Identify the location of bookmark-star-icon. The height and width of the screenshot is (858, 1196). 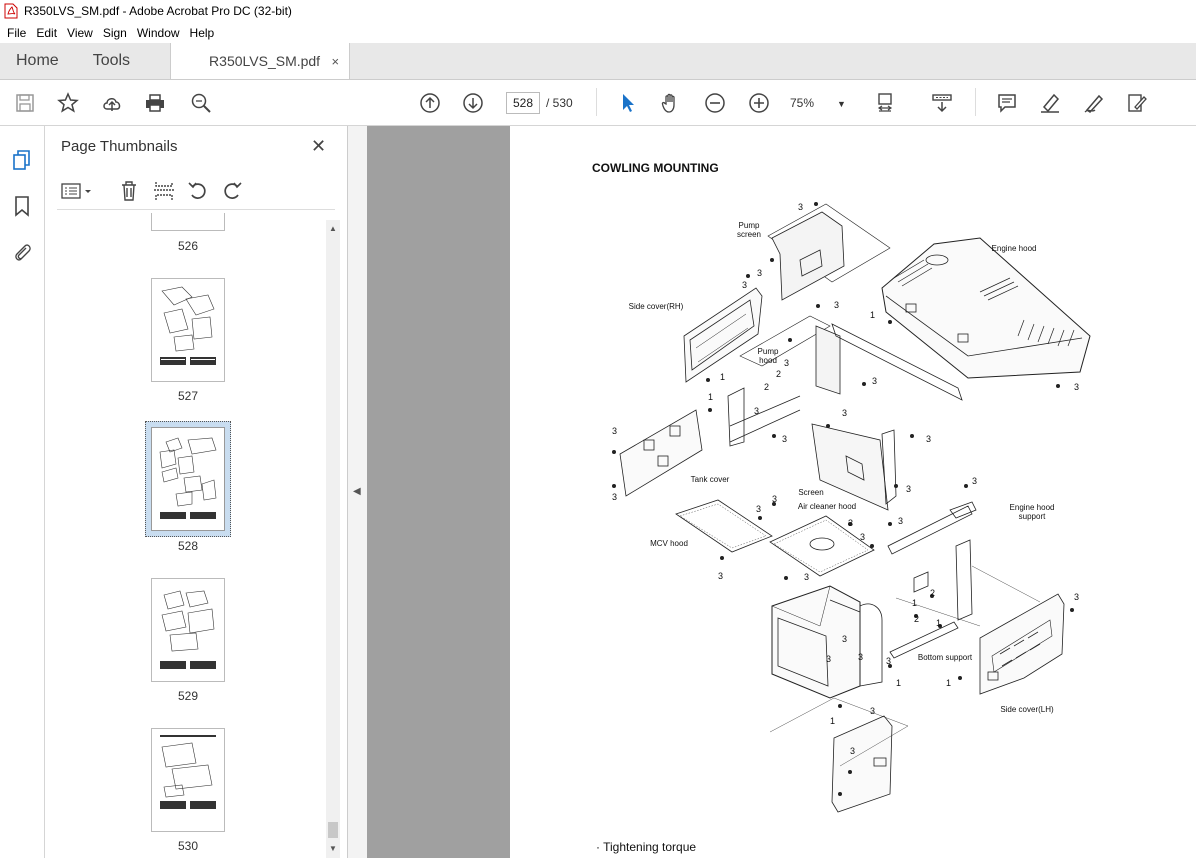
(68, 103).